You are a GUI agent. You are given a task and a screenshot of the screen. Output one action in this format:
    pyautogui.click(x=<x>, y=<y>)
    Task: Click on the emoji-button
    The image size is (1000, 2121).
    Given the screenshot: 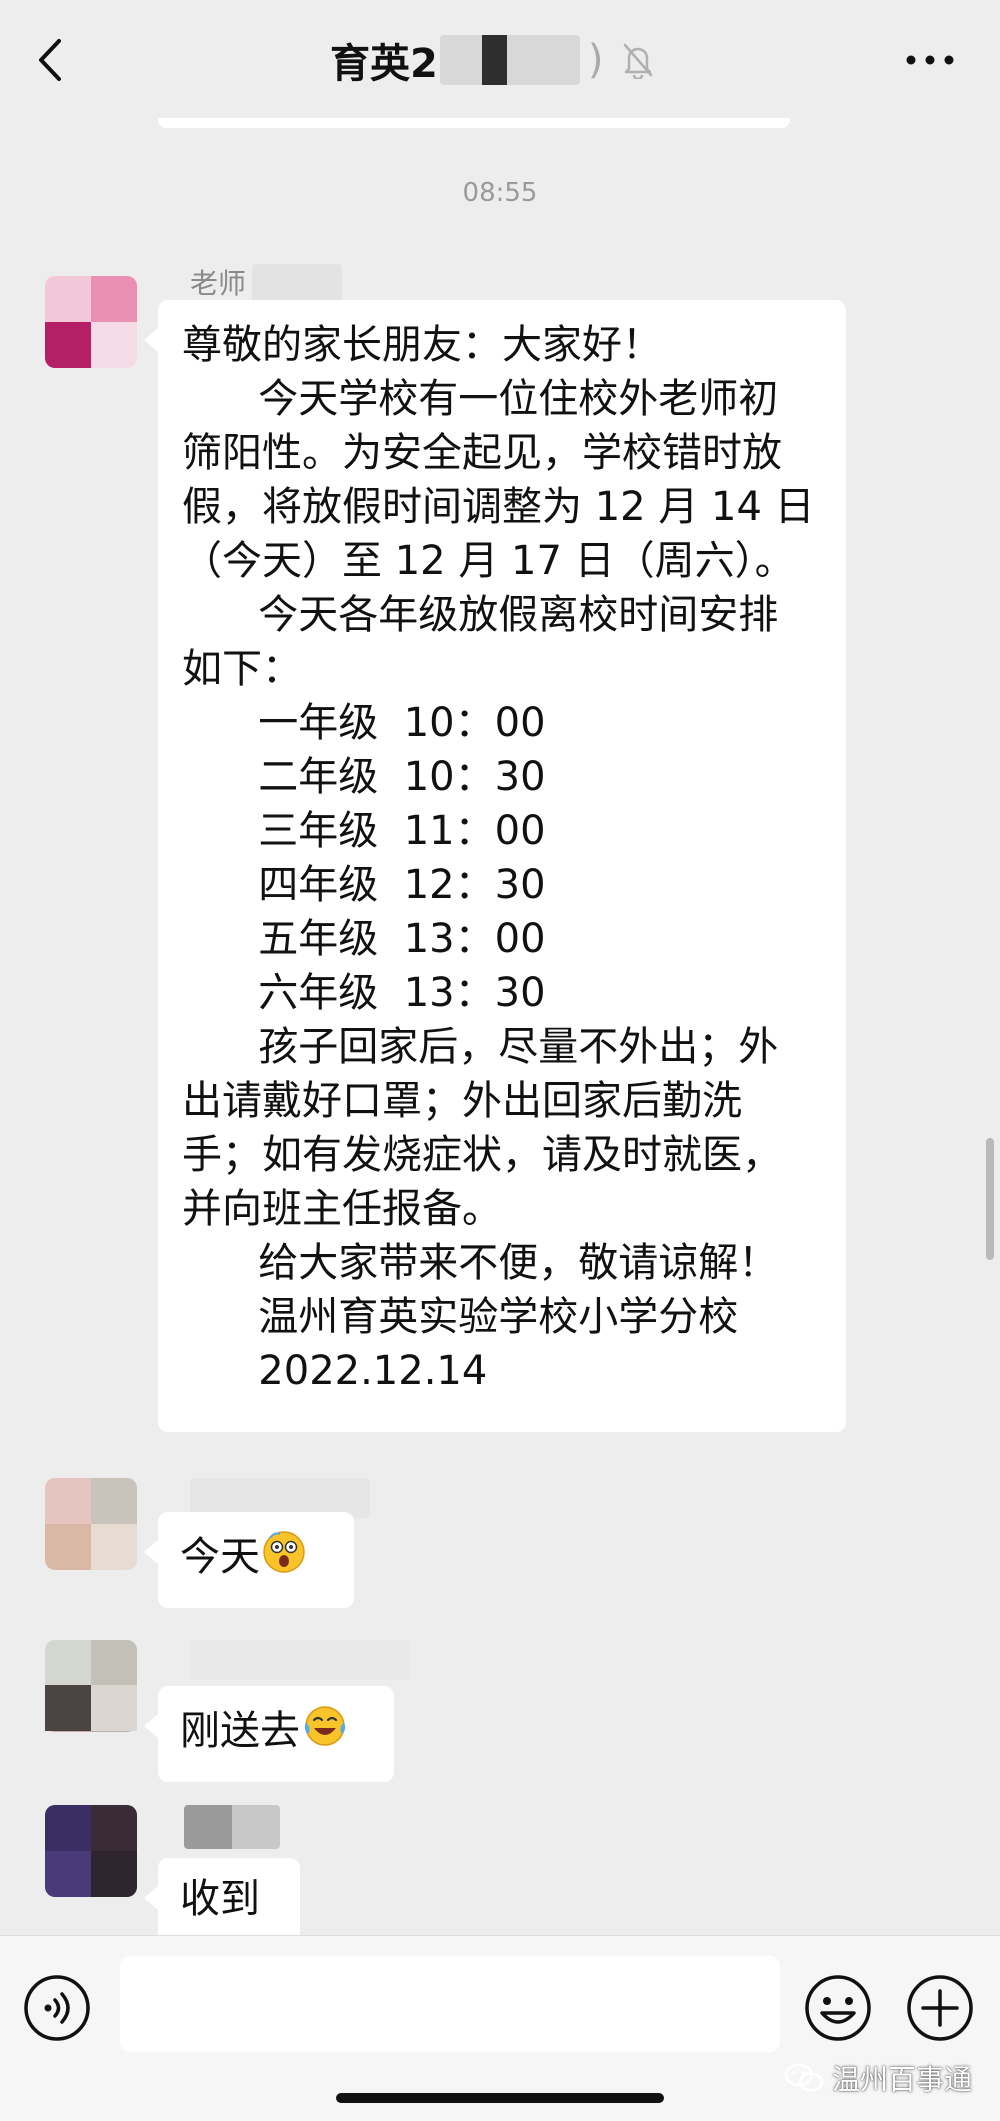 What is the action you would take?
    pyautogui.click(x=838, y=2010)
    